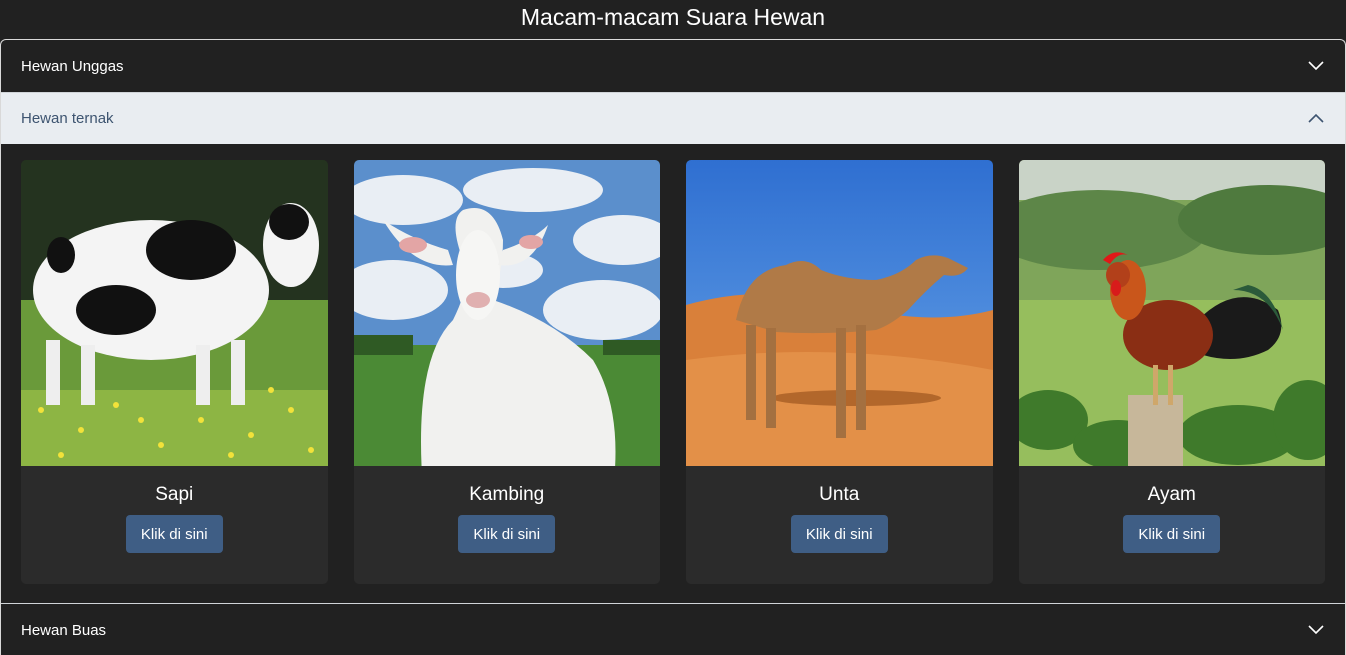 Image resolution: width=1346 pixels, height=655 pixels. Describe the element at coordinates (506, 313) in the screenshot. I see `goat-image` at that location.